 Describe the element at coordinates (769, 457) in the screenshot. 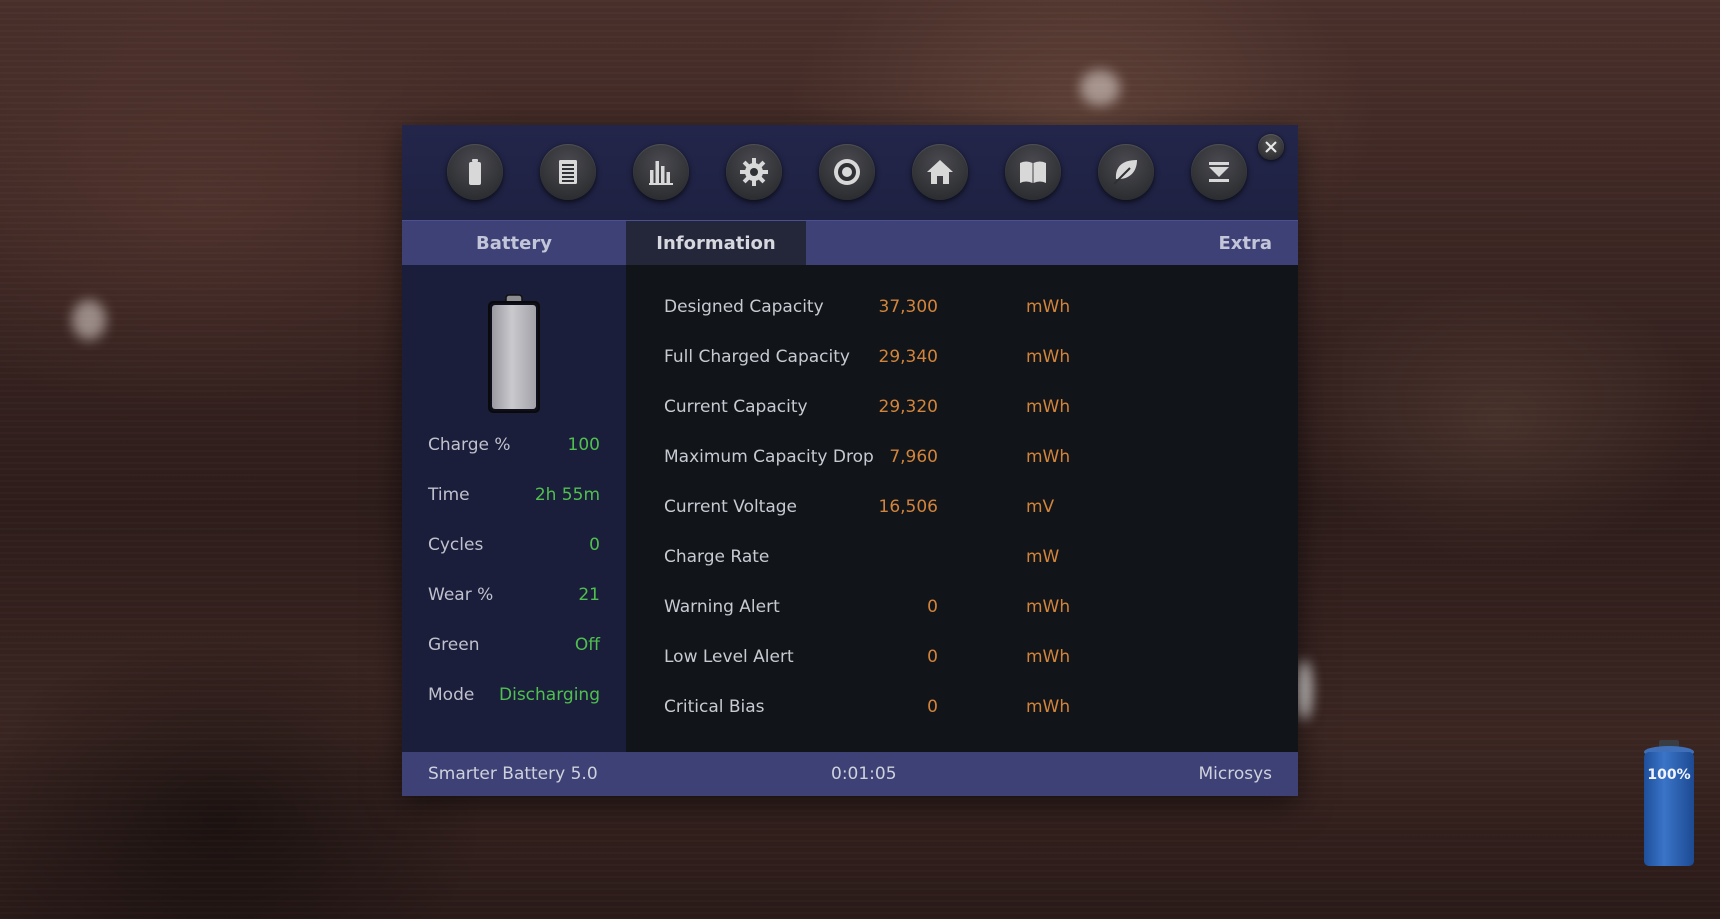

I see `info-label: Maximum Capacity Drop` at that location.